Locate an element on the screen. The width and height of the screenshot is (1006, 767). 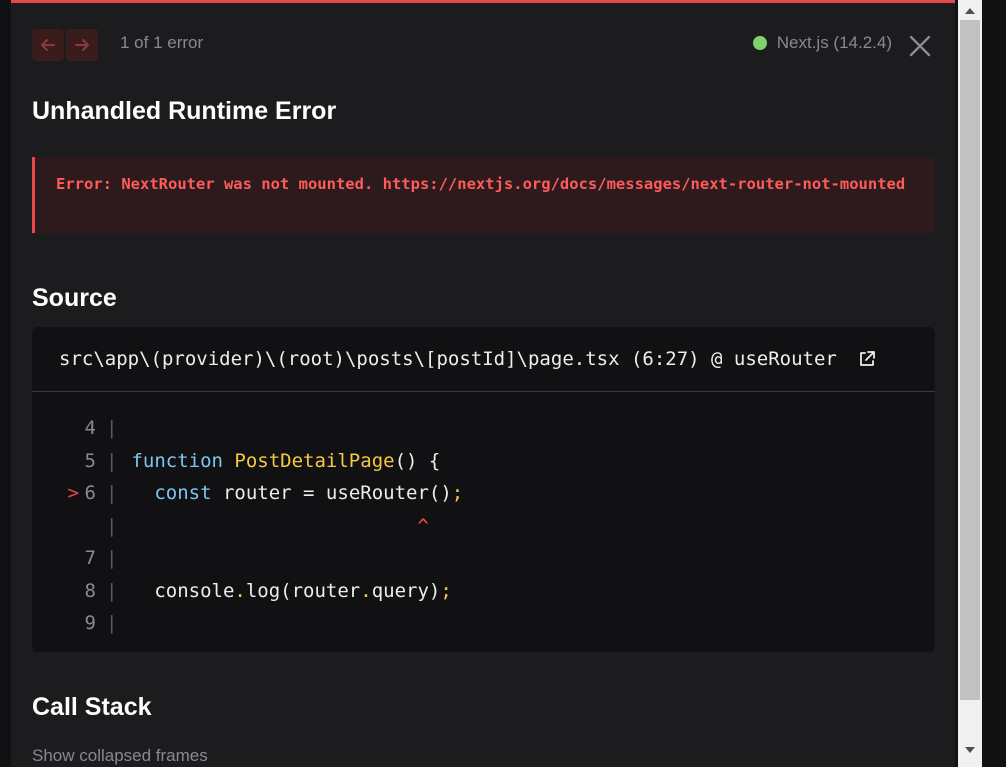
error-pagination is located at coordinates (65, 45).